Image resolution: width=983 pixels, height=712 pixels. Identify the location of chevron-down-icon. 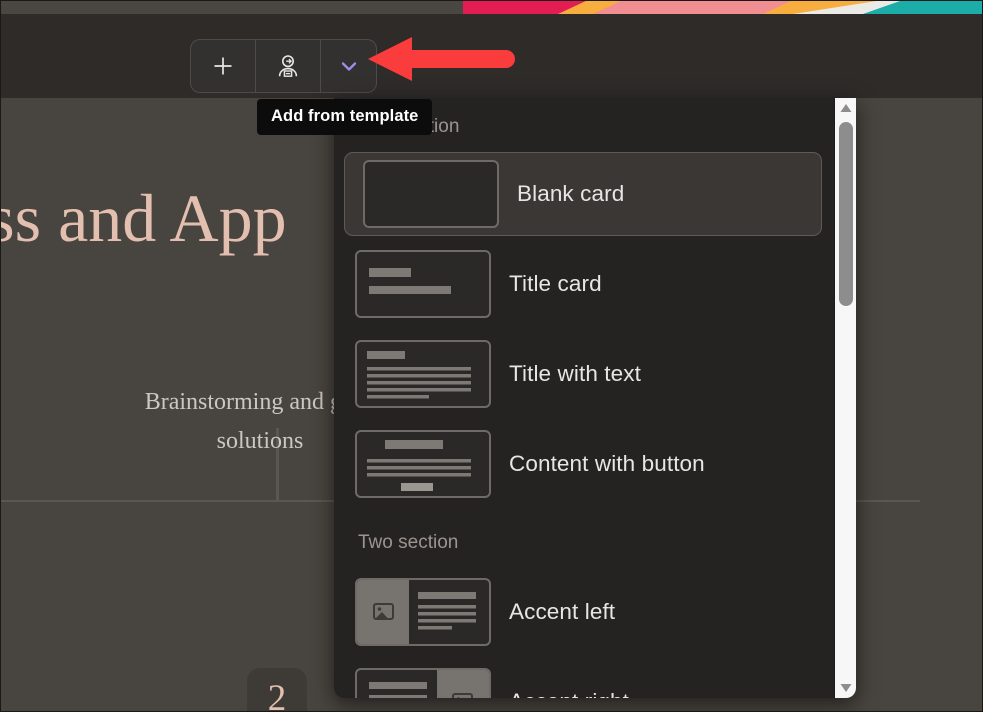
(349, 66).